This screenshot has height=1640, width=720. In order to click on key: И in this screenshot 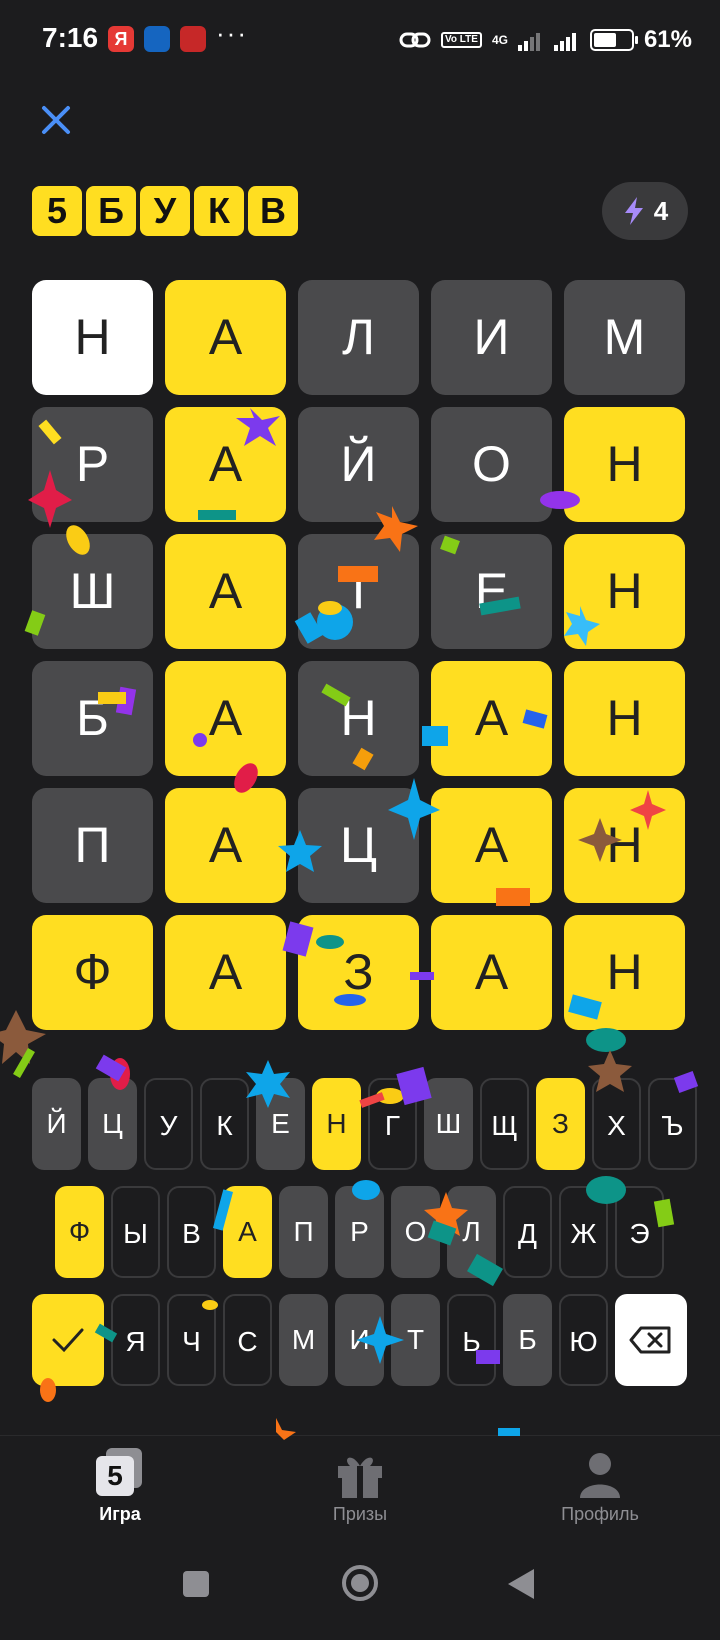, I will do `click(359, 1340)`.